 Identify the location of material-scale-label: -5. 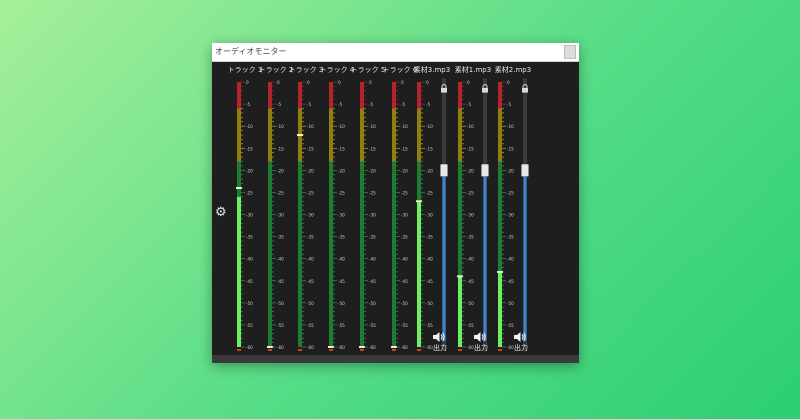
(428, 104).